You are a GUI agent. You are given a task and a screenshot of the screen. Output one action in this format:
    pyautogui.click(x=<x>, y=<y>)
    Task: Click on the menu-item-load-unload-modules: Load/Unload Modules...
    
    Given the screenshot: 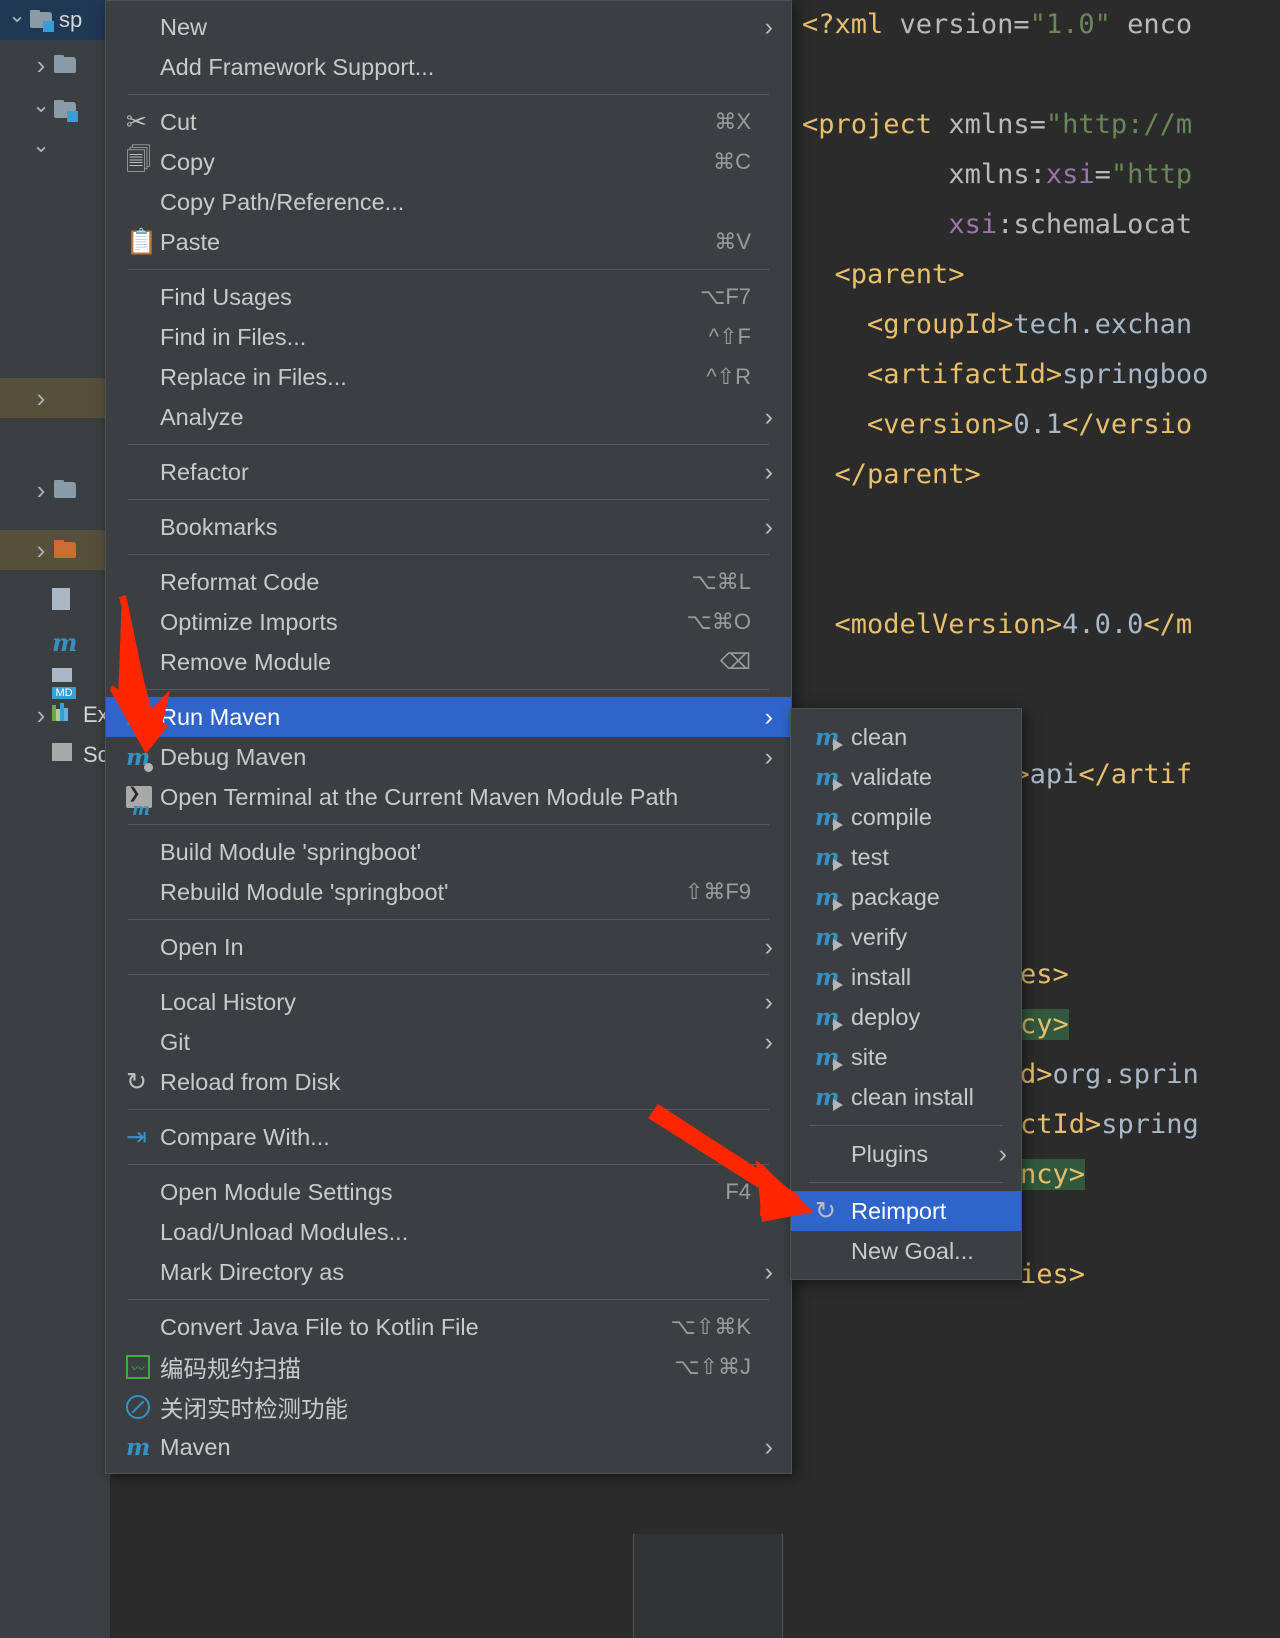 What is the action you would take?
    pyautogui.click(x=448, y=1232)
    